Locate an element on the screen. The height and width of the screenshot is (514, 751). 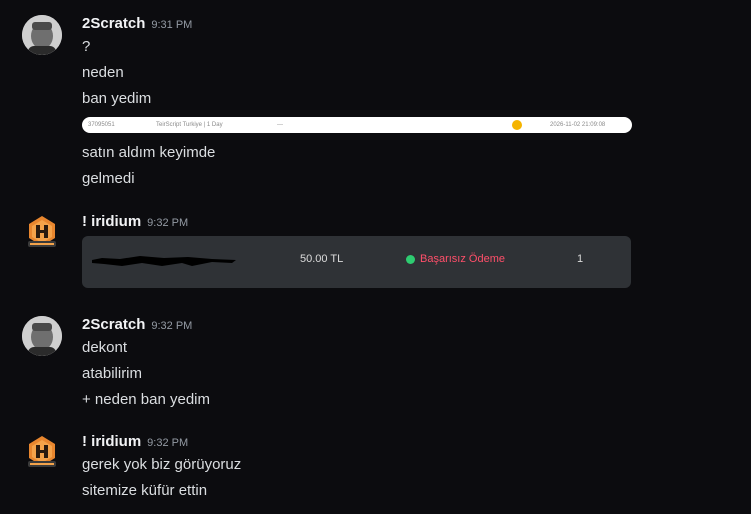
message-line: ban yedim is located at coordinates (117, 98).